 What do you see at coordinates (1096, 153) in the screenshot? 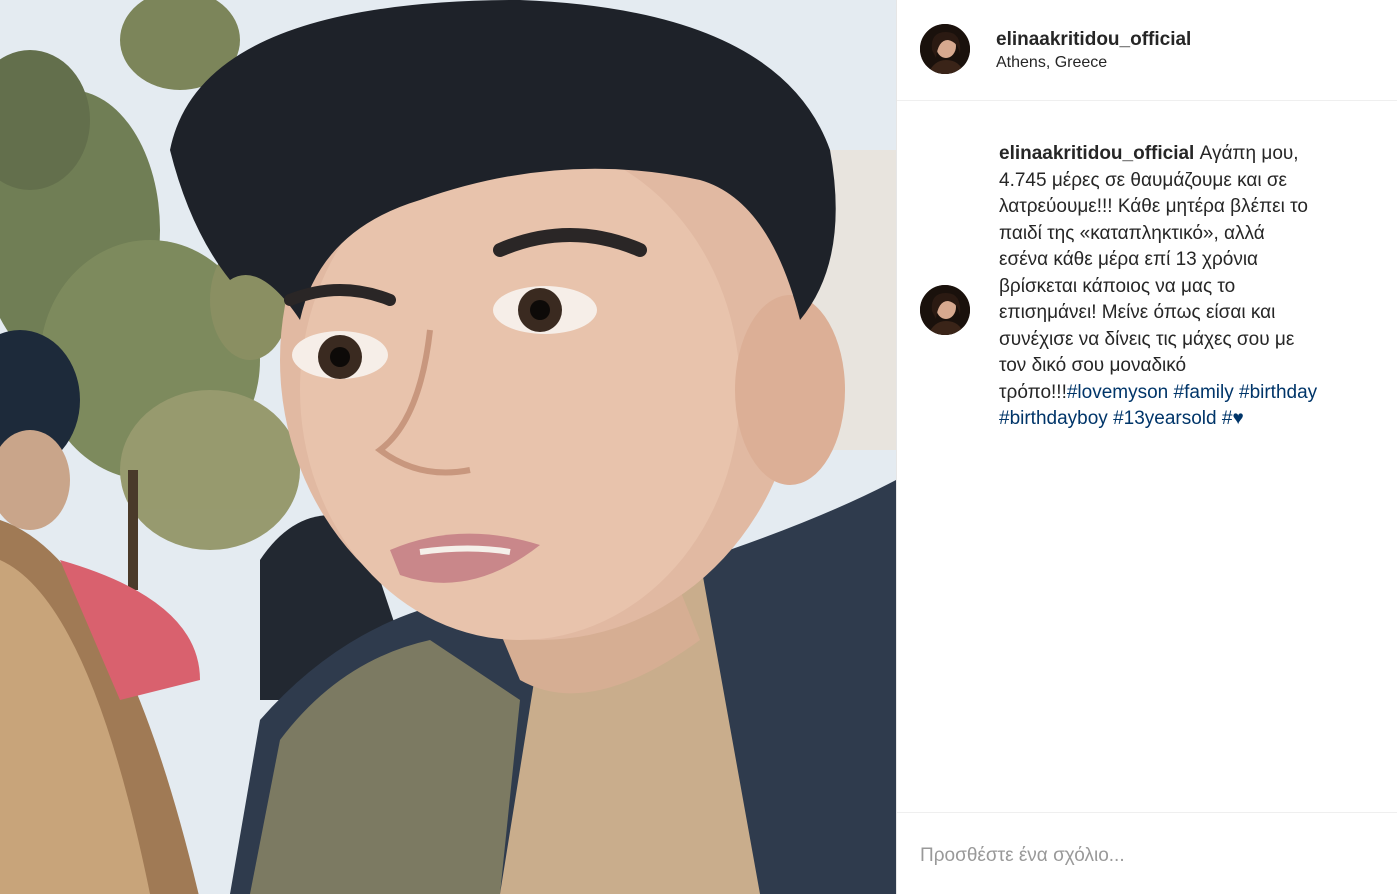
I see `caption-username-link: elinaakritidou_official` at bounding box center [1096, 153].